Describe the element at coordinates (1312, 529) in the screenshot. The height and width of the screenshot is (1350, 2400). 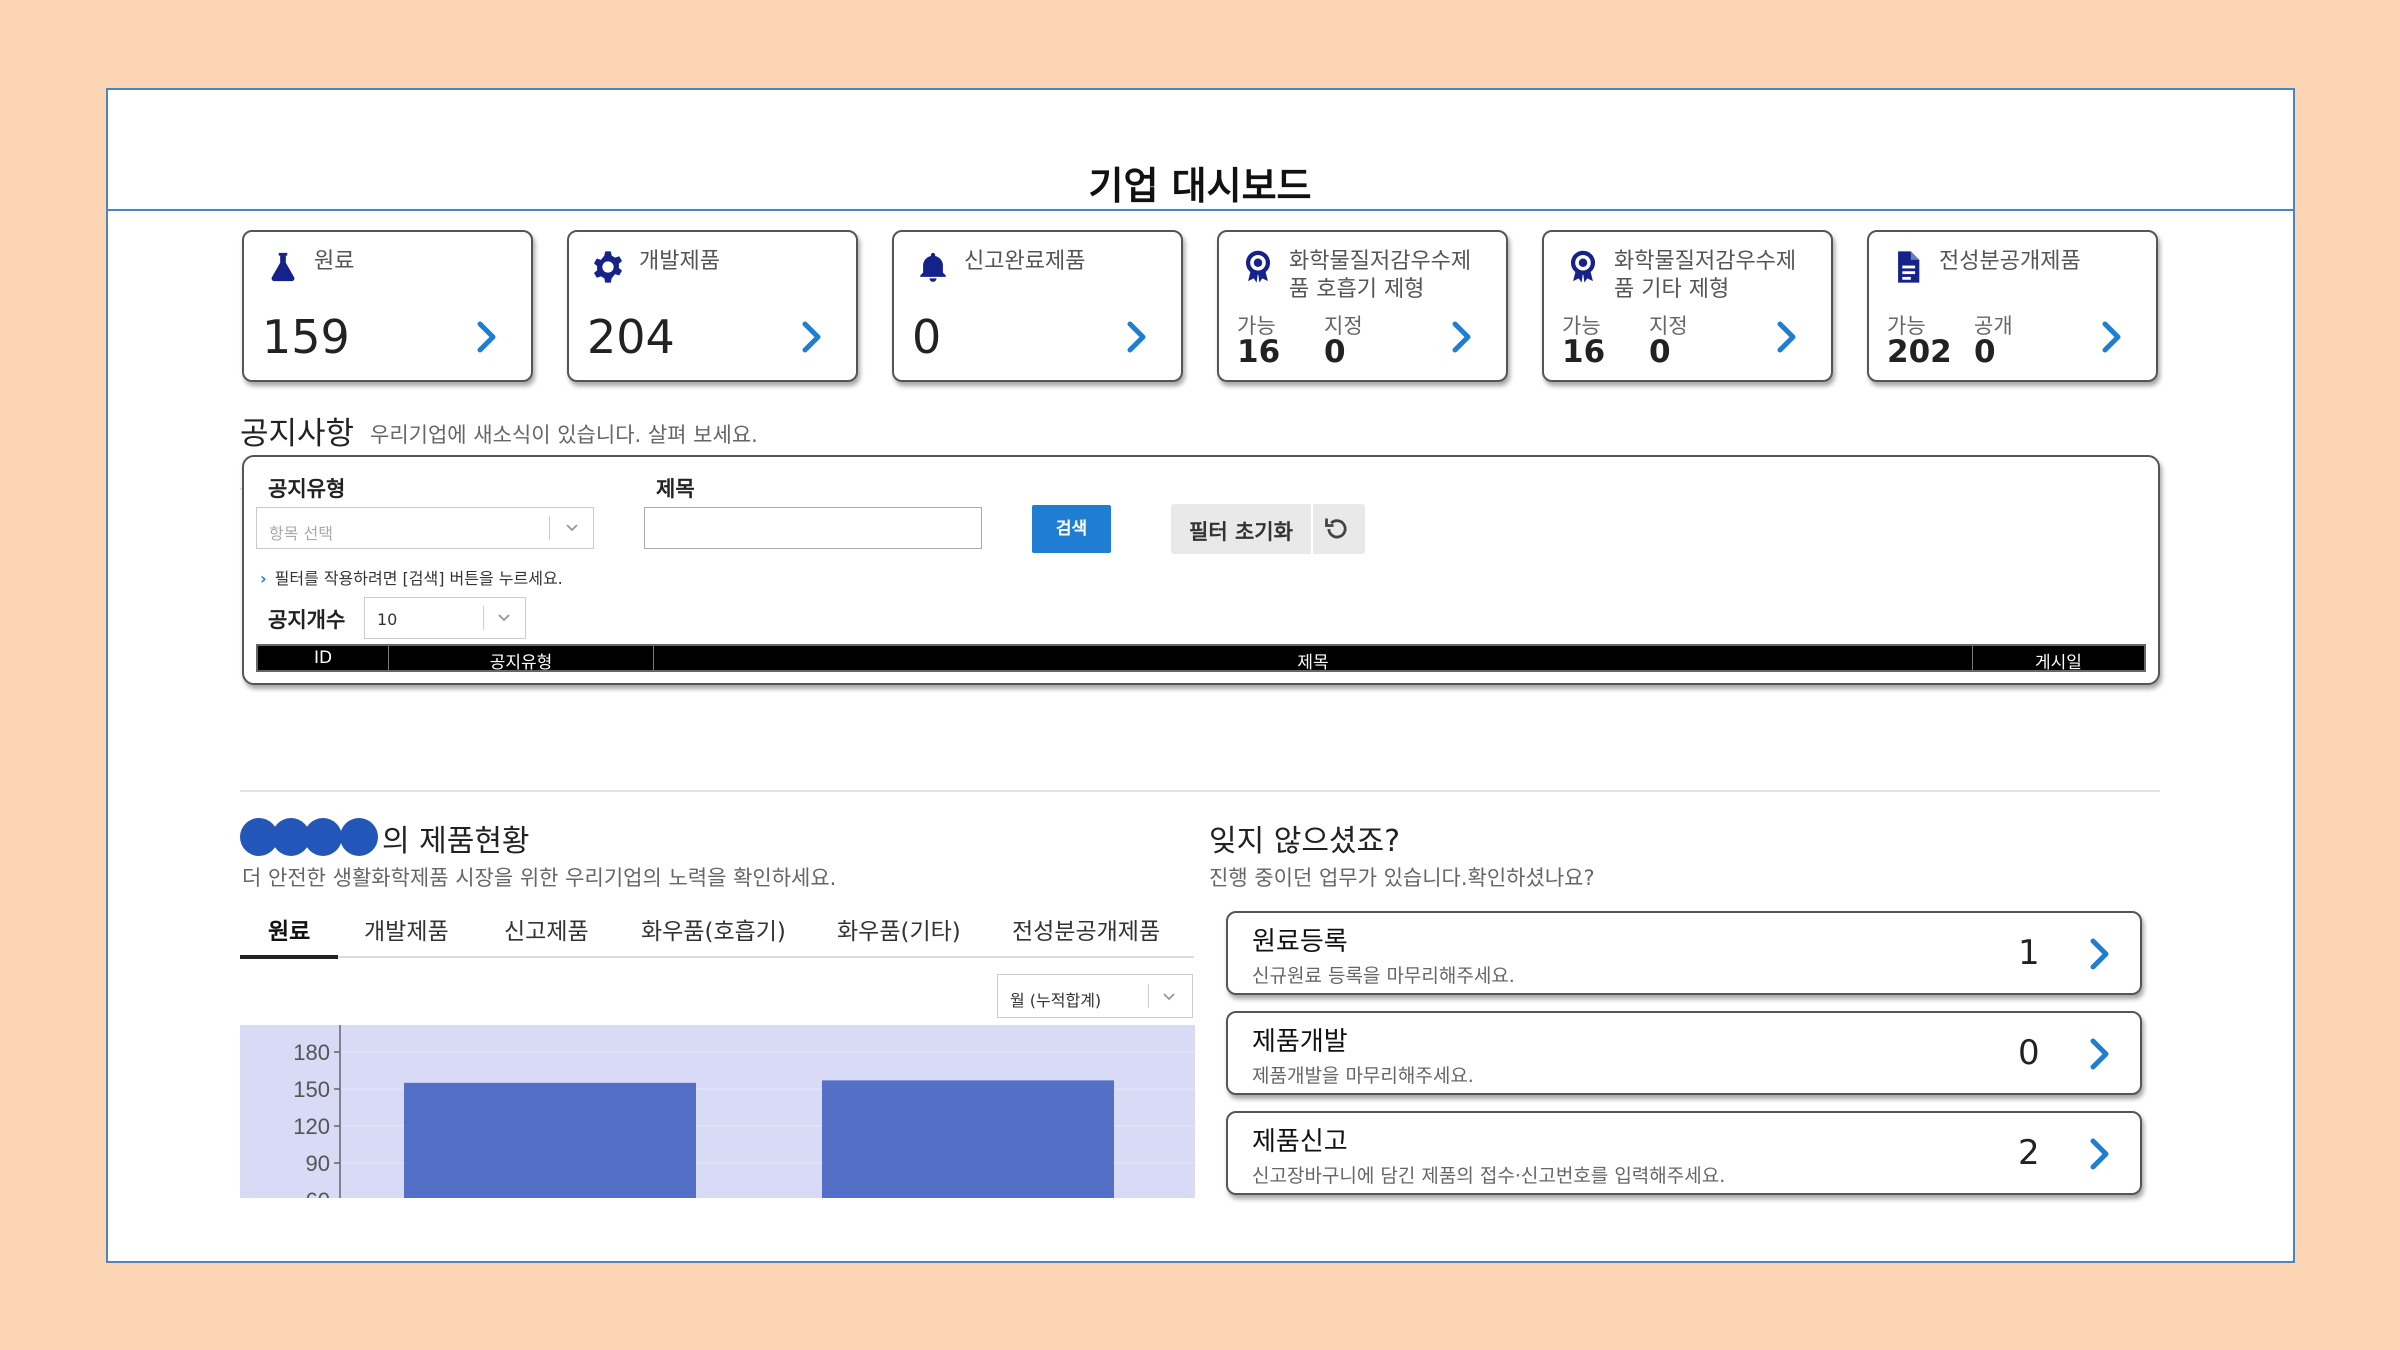
I see `button-separator` at that location.